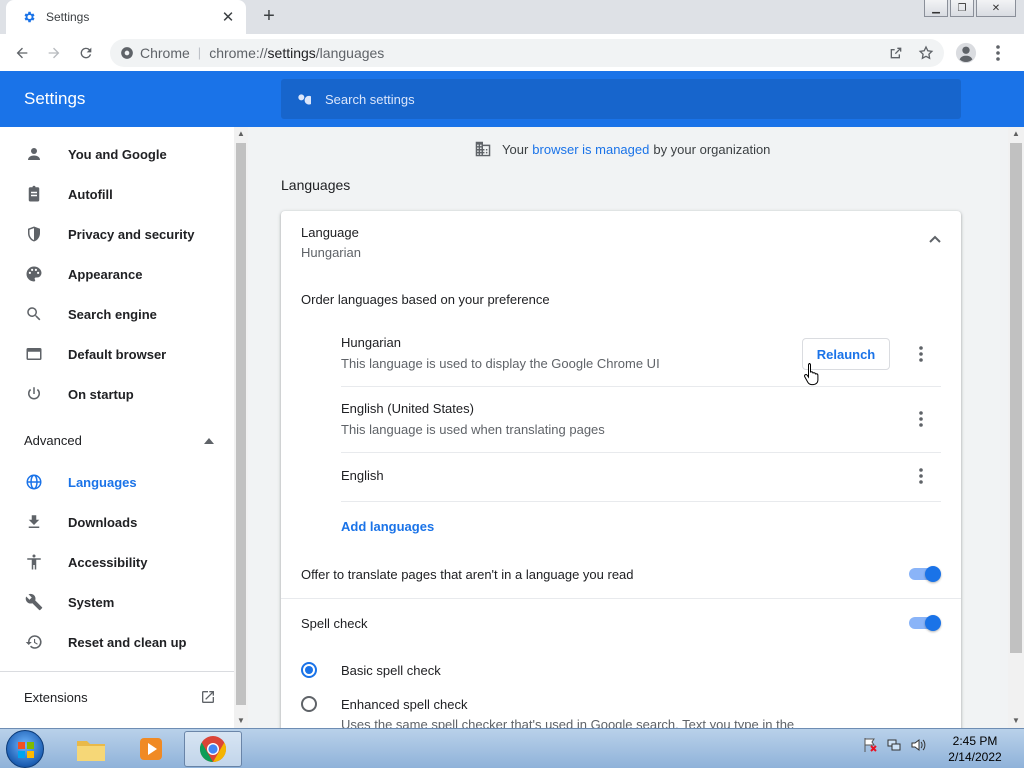 The width and height of the screenshot is (1024, 768). Describe the element at coordinates (34, 194) in the screenshot. I see `clipboard-icon` at that location.